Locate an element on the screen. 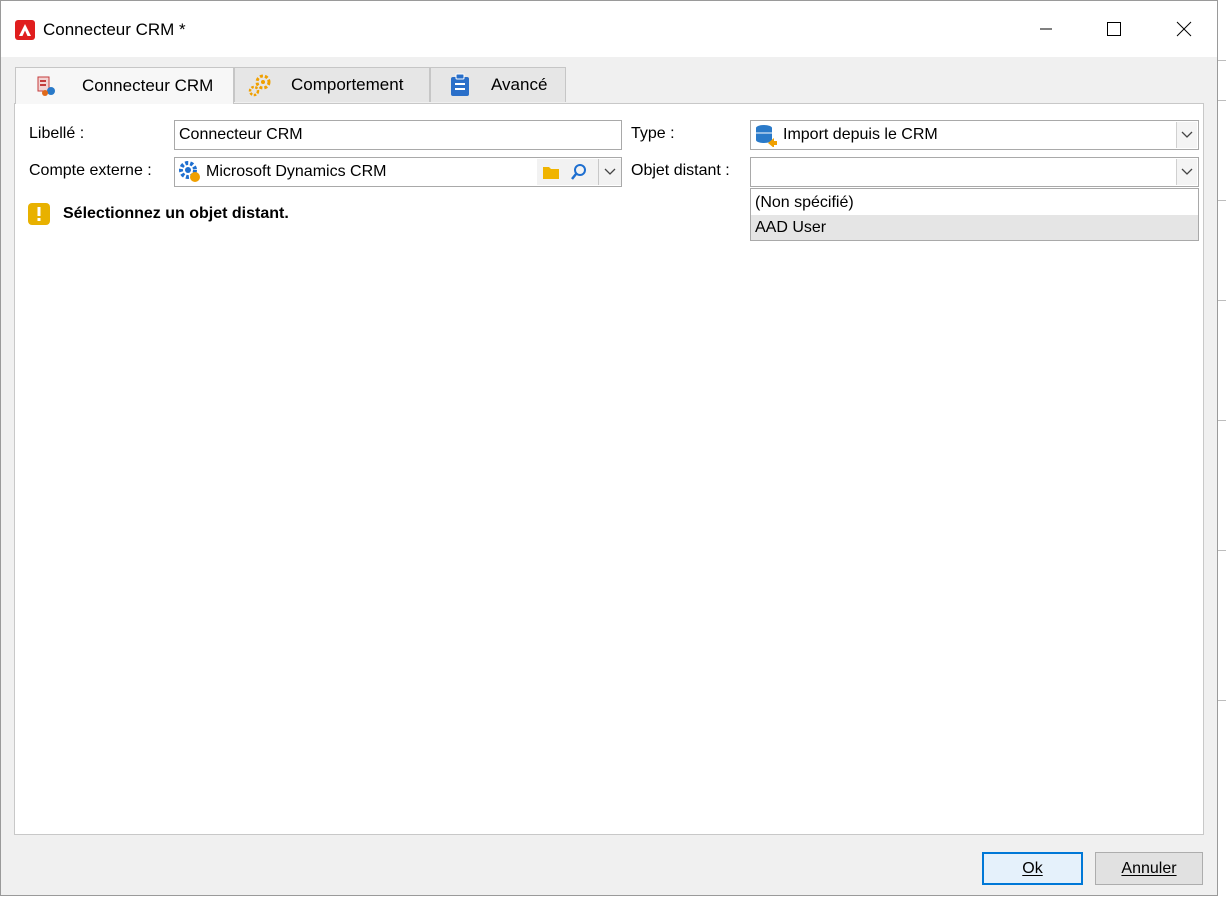 This screenshot has width=1226, height=902. minimize-button is located at coordinates (1046, 29).